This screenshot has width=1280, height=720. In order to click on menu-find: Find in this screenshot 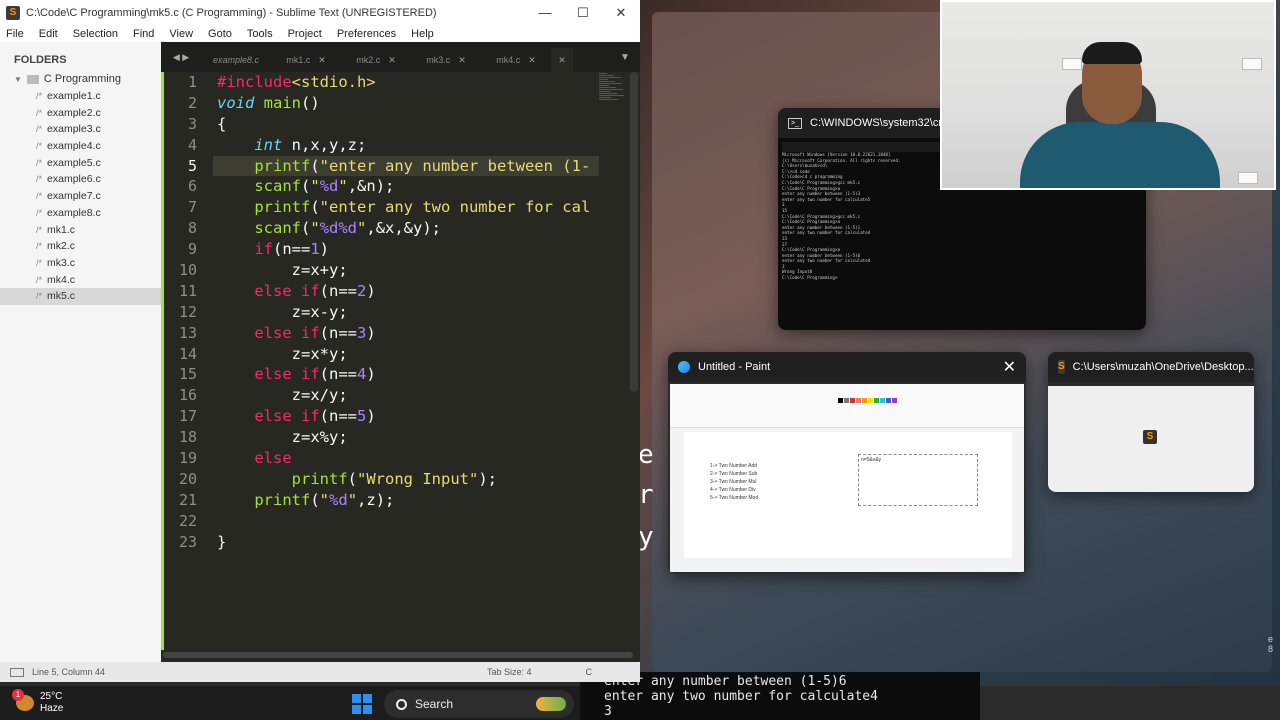, I will do `click(143, 34)`.